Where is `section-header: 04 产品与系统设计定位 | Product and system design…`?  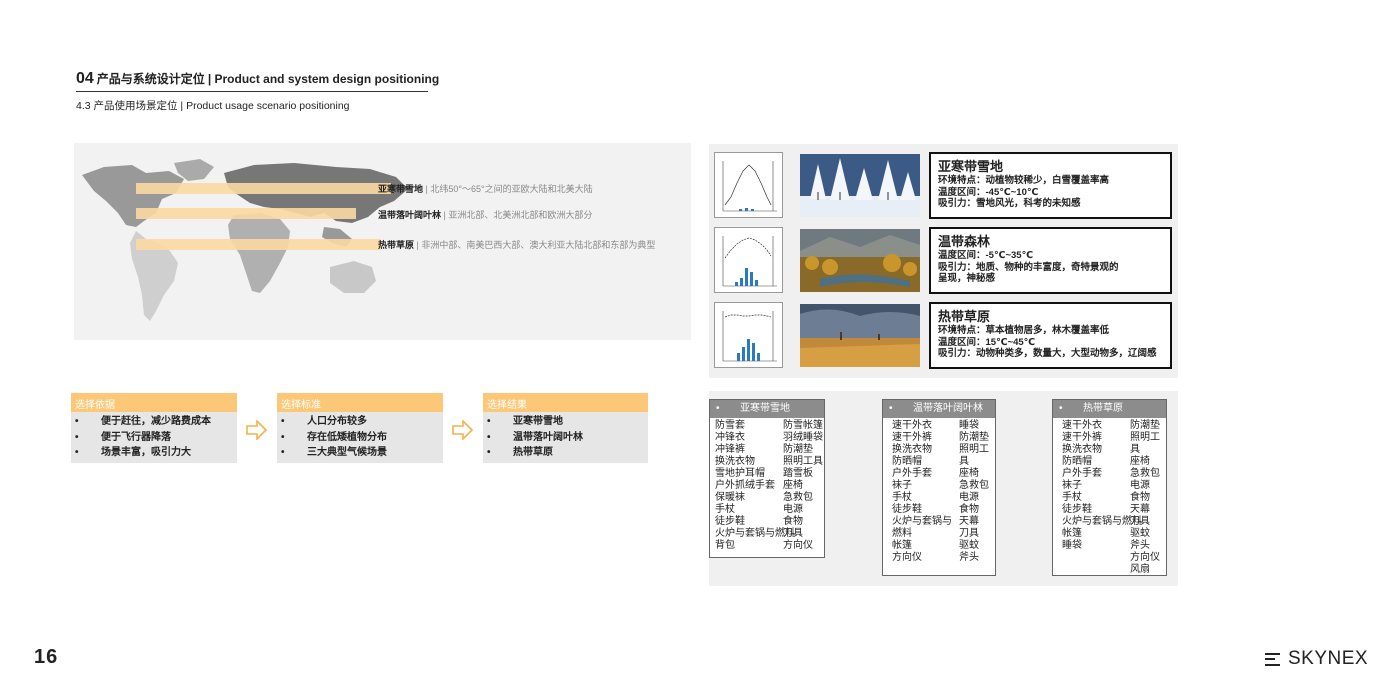
section-header: 04 产品与系统设计定位 | Product and system design… is located at coordinates (257, 91).